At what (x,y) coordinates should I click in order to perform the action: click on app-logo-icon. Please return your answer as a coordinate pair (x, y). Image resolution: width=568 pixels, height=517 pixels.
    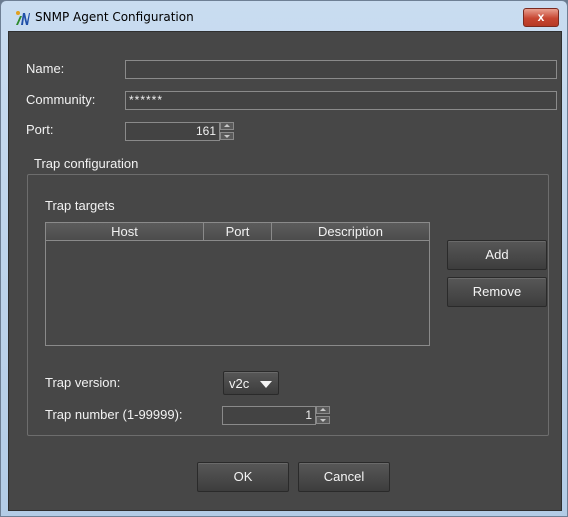
    Looking at the image, I should click on (23, 18).